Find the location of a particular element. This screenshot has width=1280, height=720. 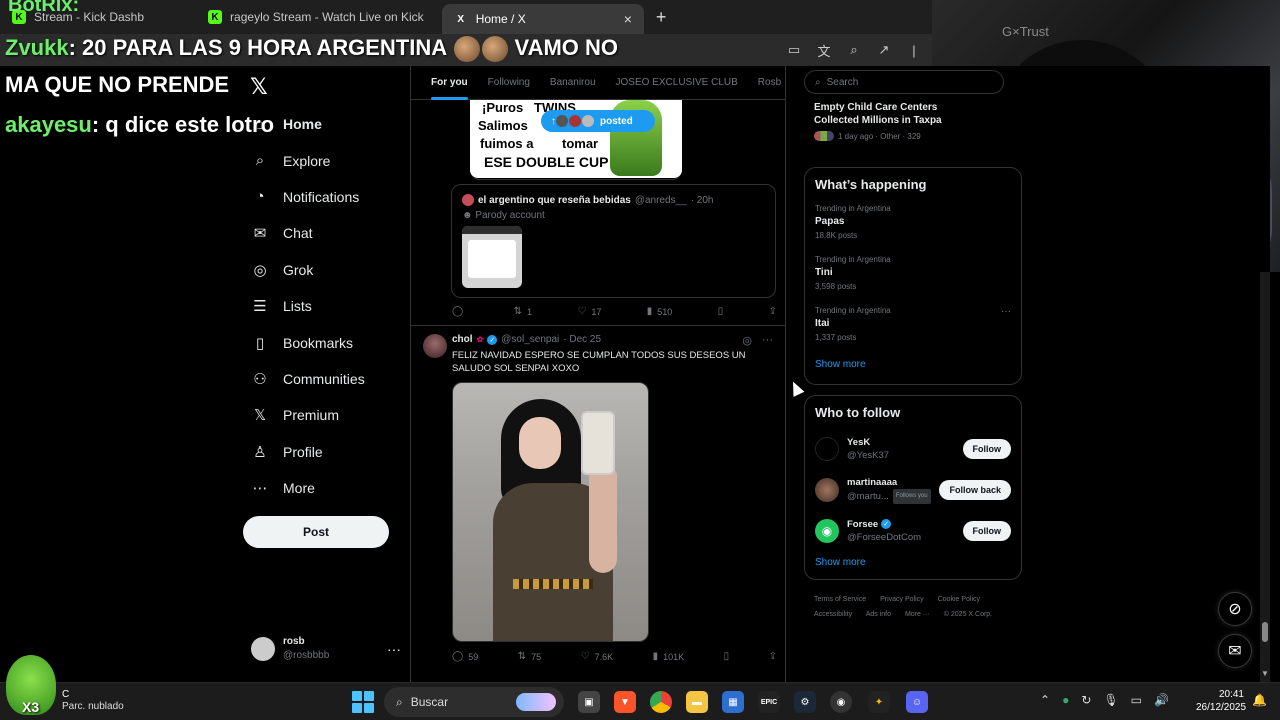

trend-item: Trending in Argentina Papas 18.8K posts is located at coordinates (913, 225).